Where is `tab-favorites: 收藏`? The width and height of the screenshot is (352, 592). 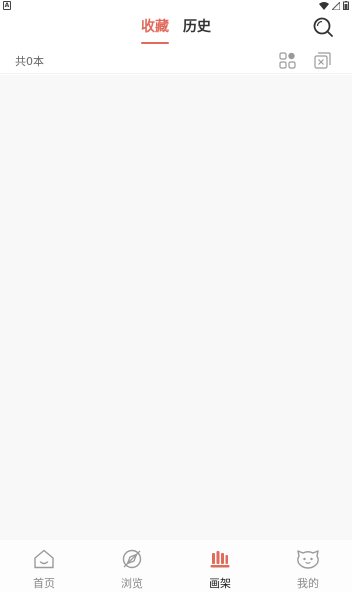
tab-favorites: 收藏 is located at coordinates (155, 29).